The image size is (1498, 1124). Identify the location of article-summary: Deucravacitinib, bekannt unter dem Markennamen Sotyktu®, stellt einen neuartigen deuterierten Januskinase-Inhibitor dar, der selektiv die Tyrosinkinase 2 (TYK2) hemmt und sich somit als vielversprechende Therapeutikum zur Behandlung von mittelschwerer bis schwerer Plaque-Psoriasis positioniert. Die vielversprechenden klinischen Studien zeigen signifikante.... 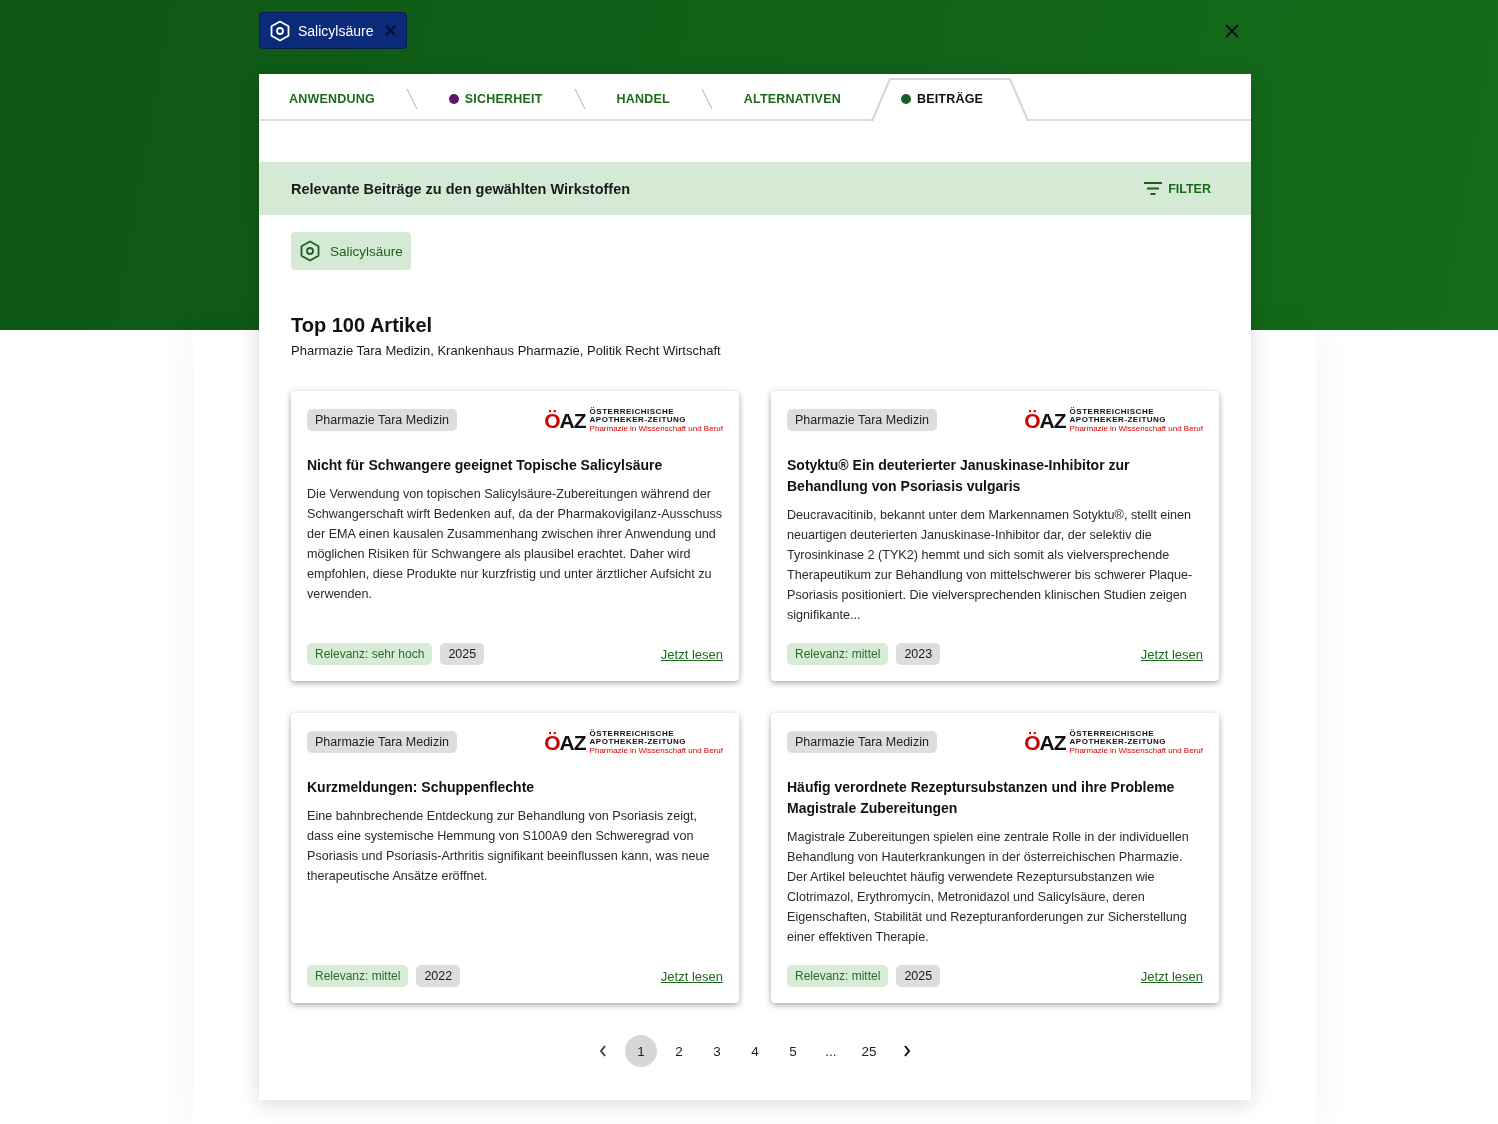
(990, 565).